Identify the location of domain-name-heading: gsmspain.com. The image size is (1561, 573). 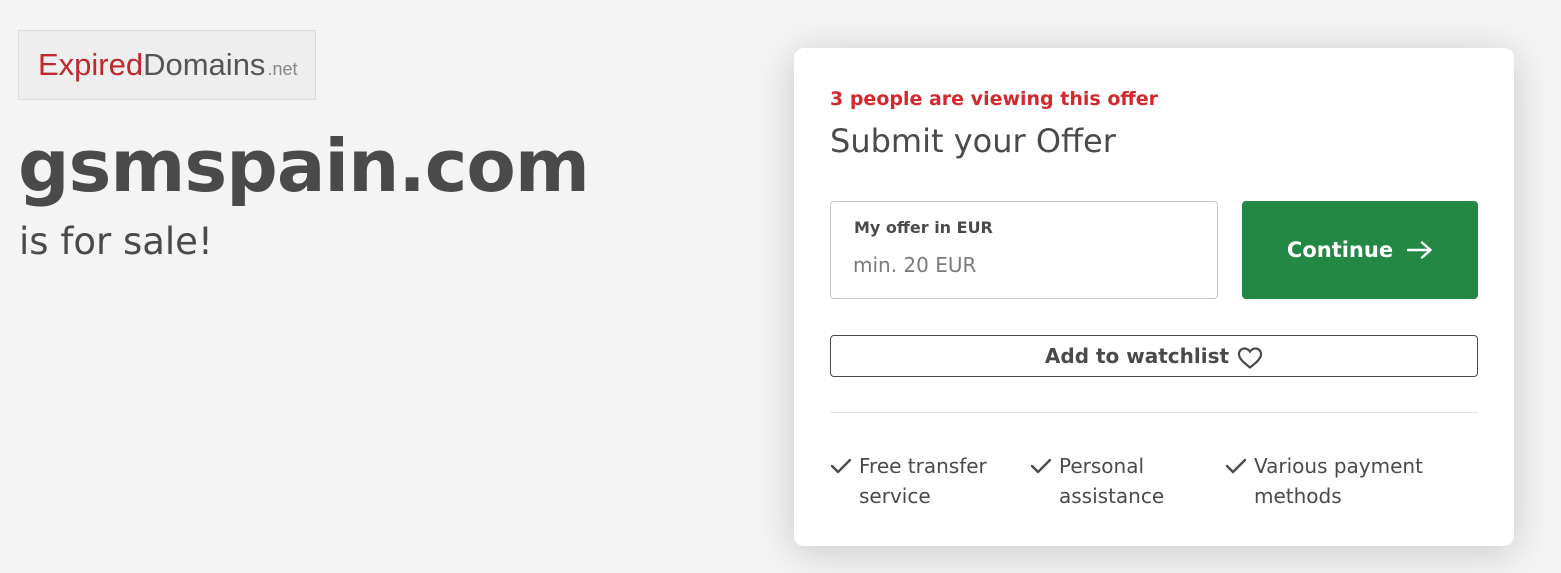
(304, 166).